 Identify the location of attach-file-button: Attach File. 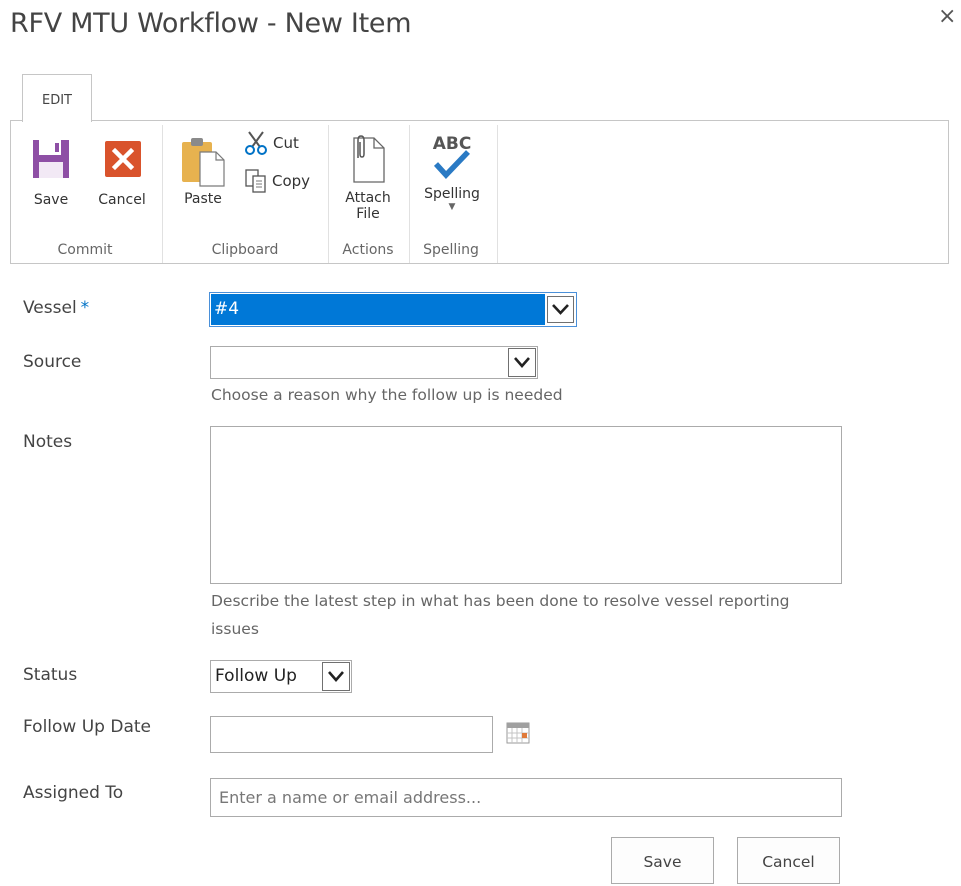
(368, 178).